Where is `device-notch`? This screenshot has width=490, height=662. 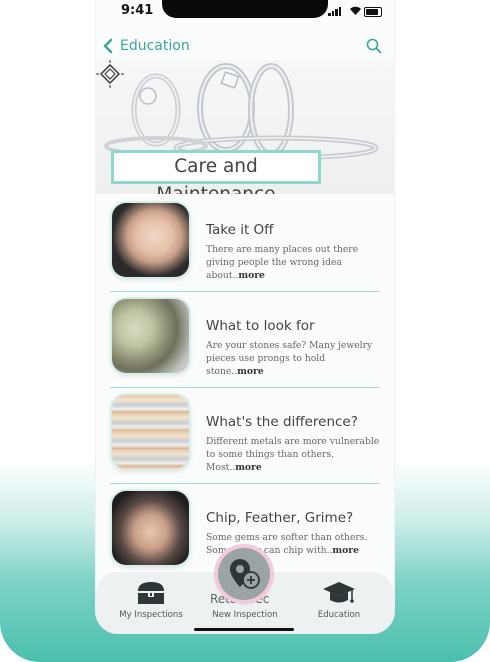 device-notch is located at coordinates (245, 9).